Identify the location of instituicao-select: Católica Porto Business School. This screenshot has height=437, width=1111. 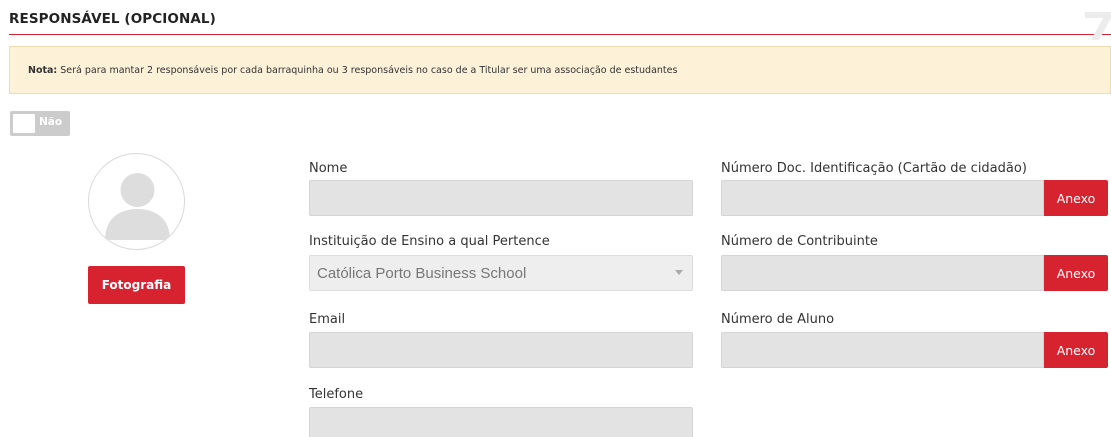
(501, 273).